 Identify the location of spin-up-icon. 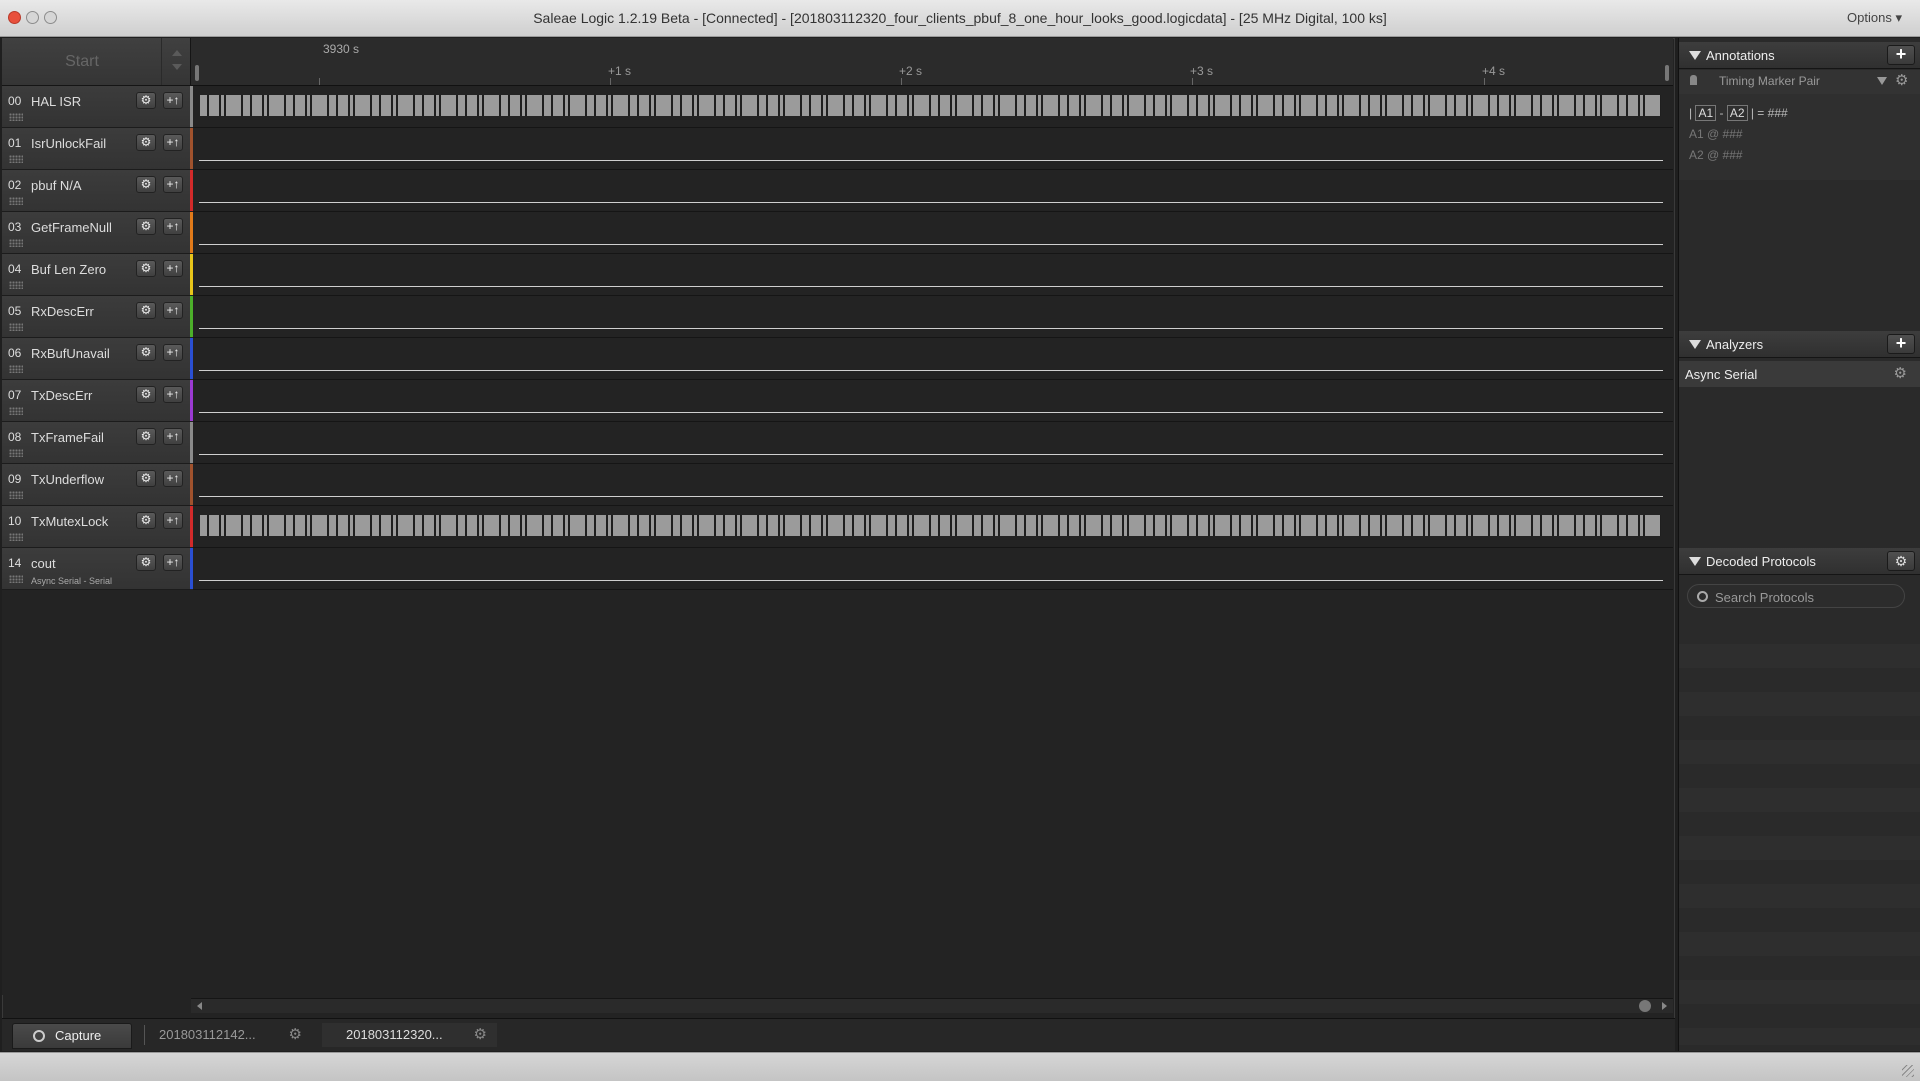
(177, 53).